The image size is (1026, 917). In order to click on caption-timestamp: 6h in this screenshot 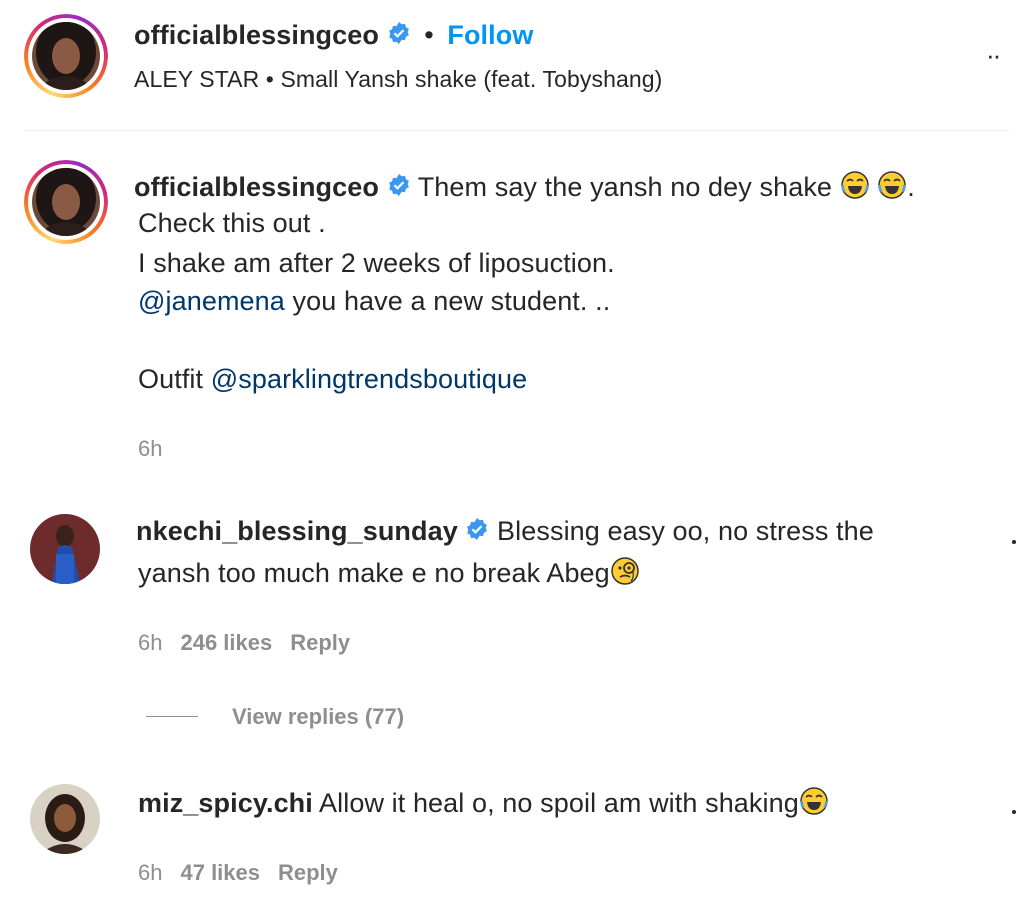, I will do `click(150, 449)`.